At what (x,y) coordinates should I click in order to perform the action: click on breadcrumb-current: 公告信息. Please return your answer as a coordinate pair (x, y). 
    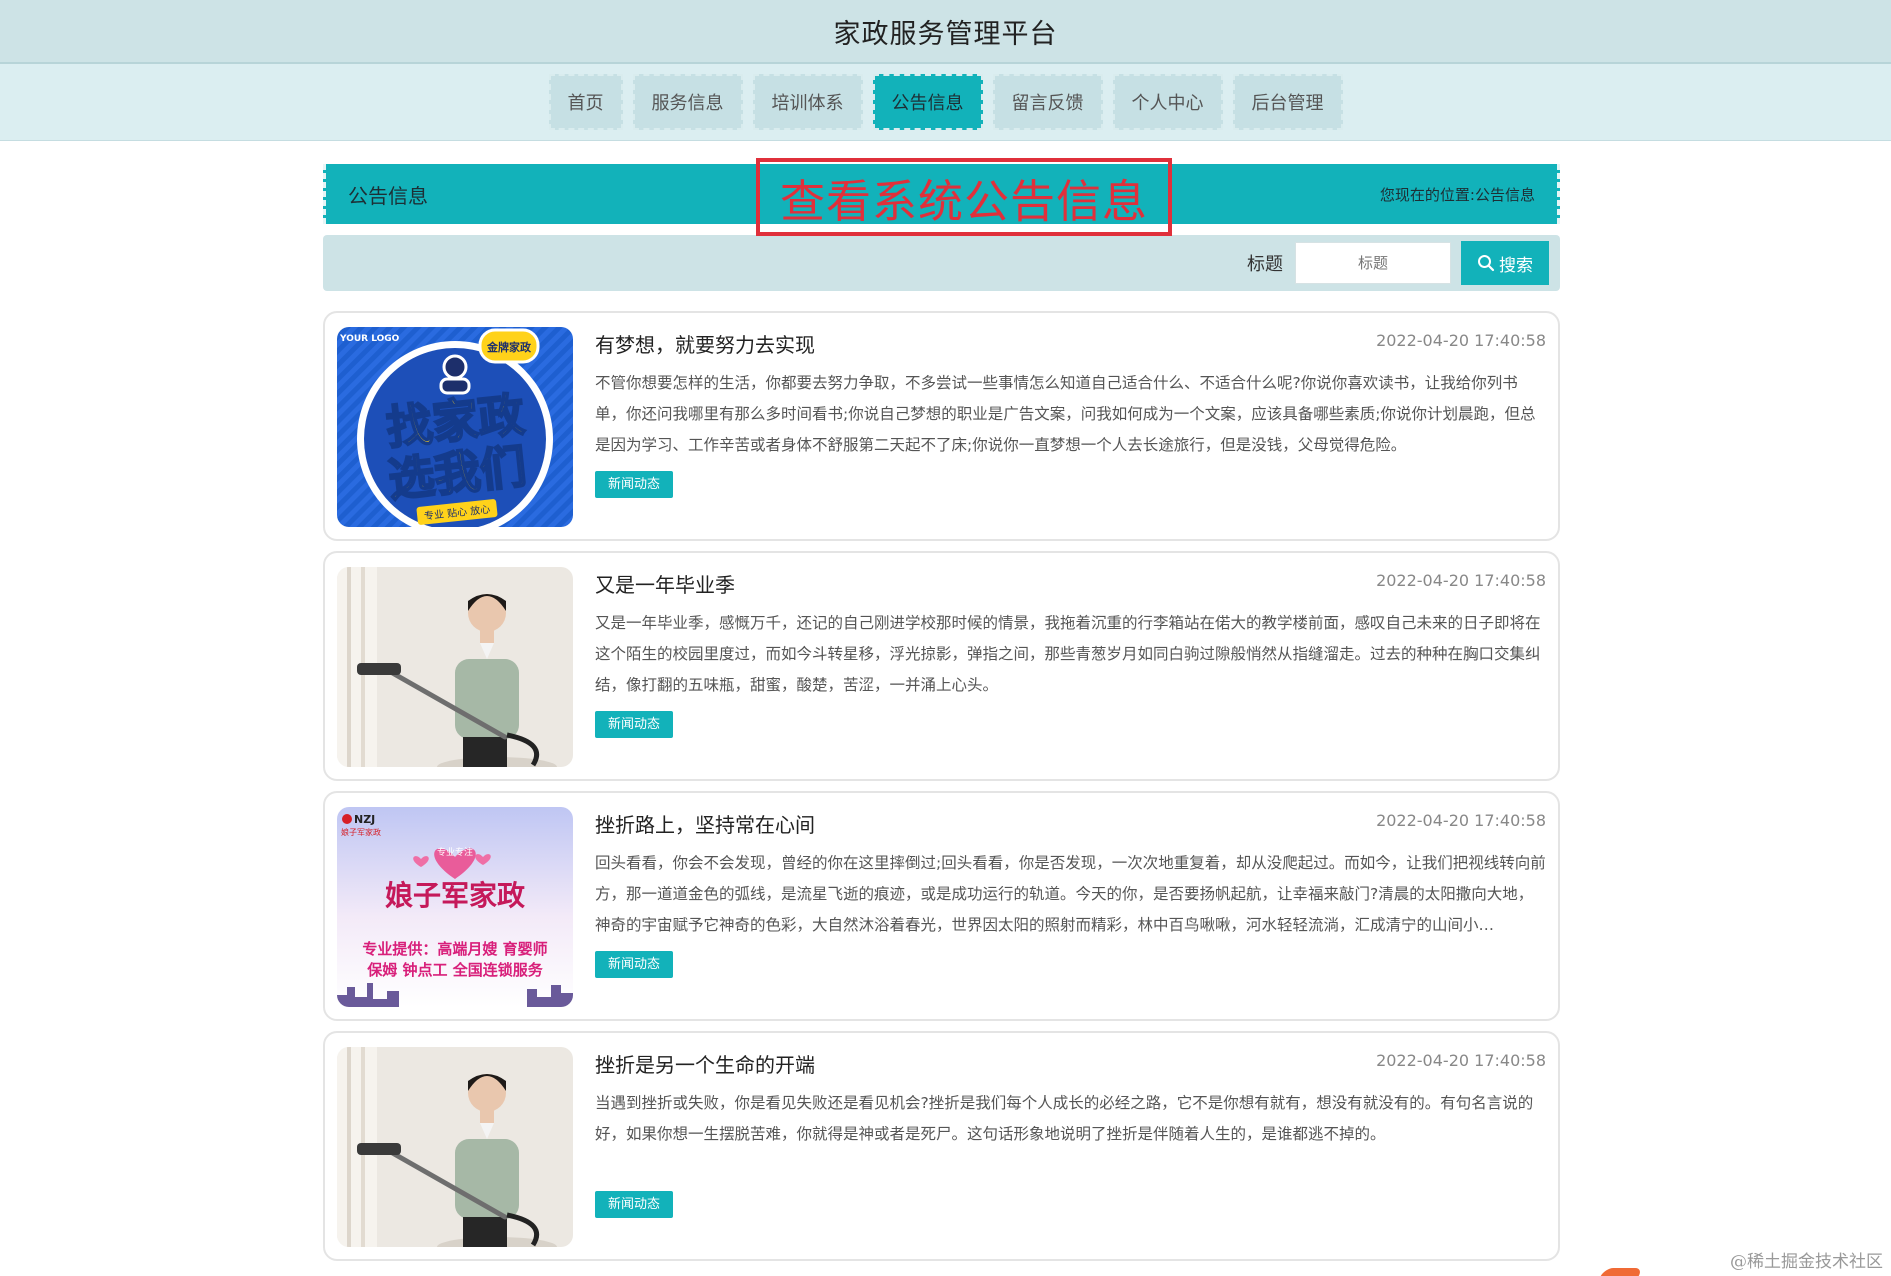
    Looking at the image, I should click on (1505, 195).